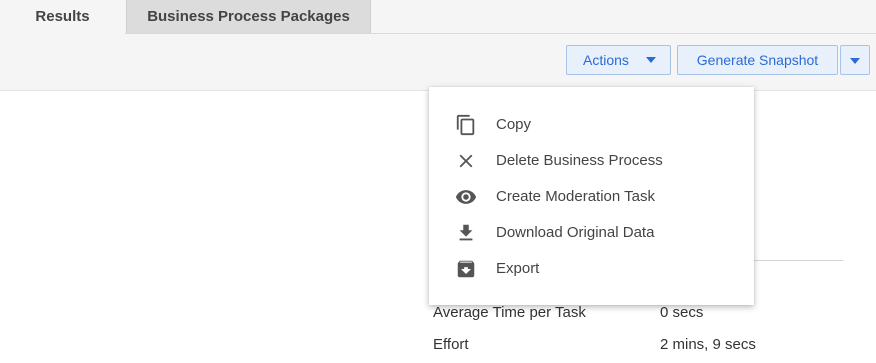  I want to click on archive-icon, so click(466, 269).